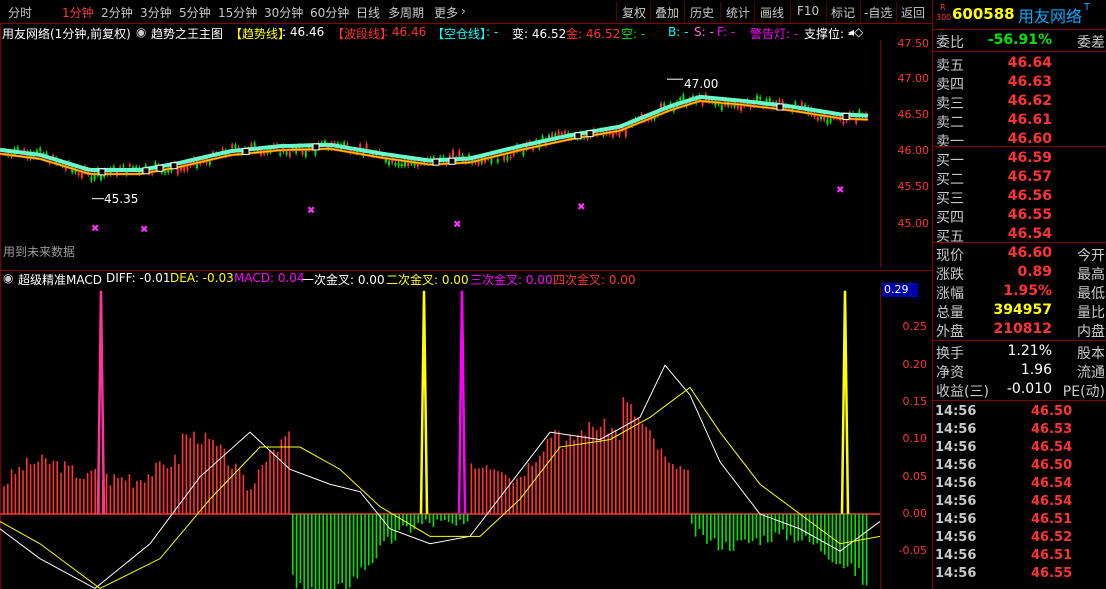 This screenshot has width=1106, height=589. What do you see at coordinates (1019, 197) in the screenshot?
I see `bid-row: 买三 46.56` at bounding box center [1019, 197].